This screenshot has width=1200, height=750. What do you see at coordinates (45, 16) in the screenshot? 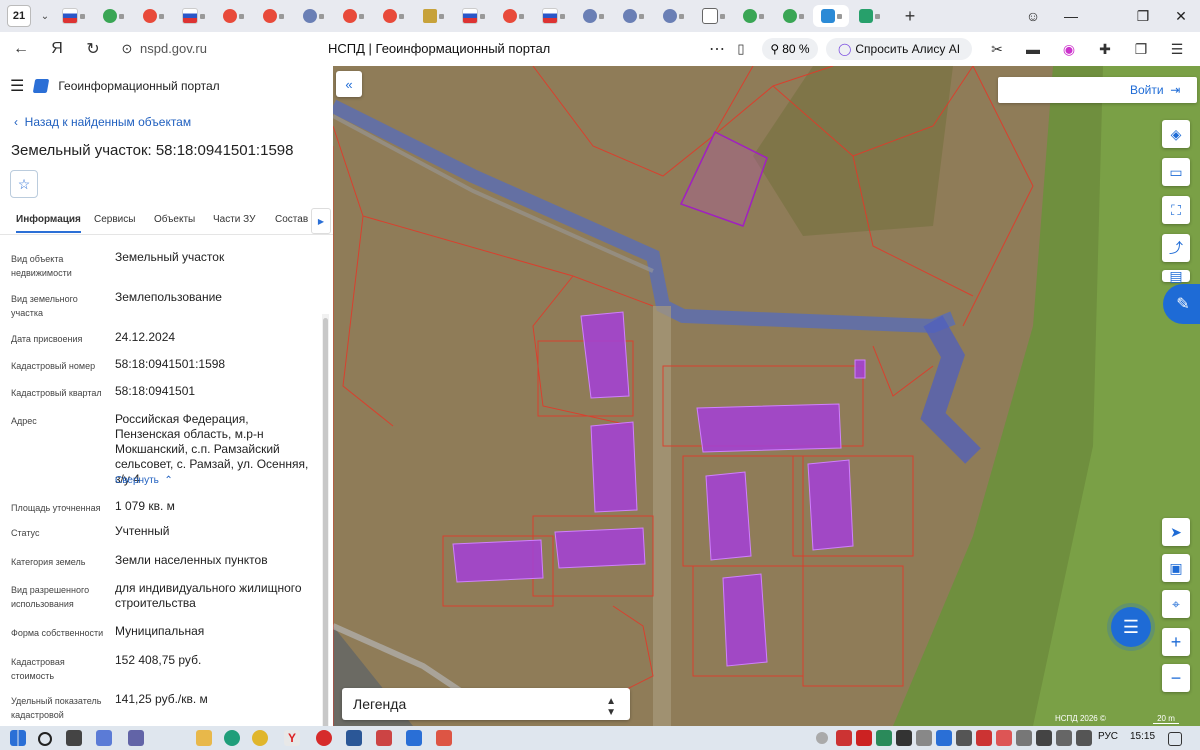
I see `chevron-down-icon: ⌄` at bounding box center [45, 16].